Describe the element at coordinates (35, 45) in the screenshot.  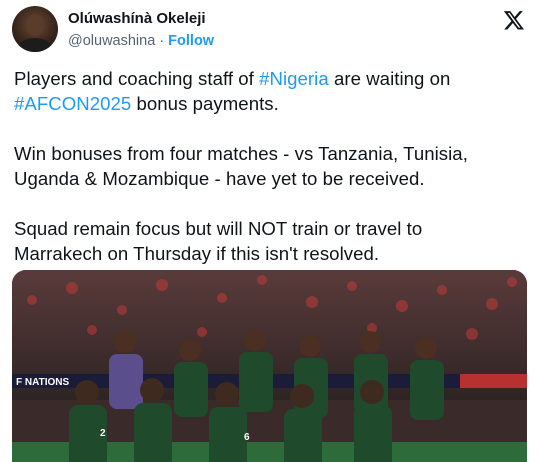
I see `avatar-shirt` at that location.